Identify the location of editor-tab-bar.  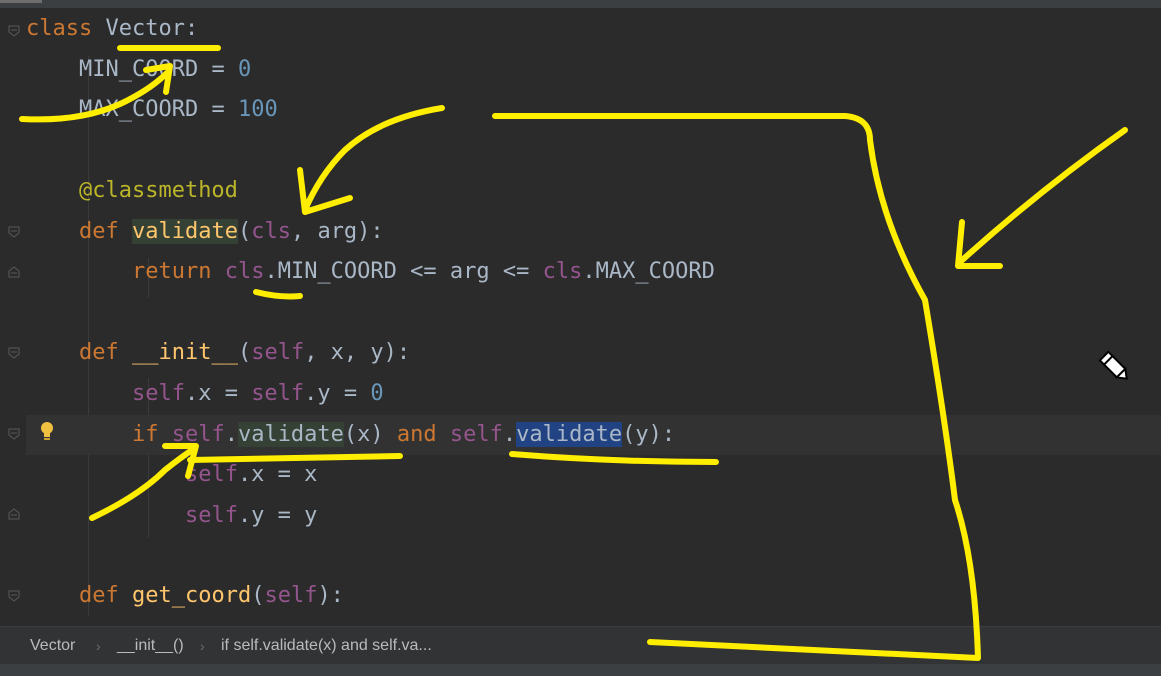
(580, 4).